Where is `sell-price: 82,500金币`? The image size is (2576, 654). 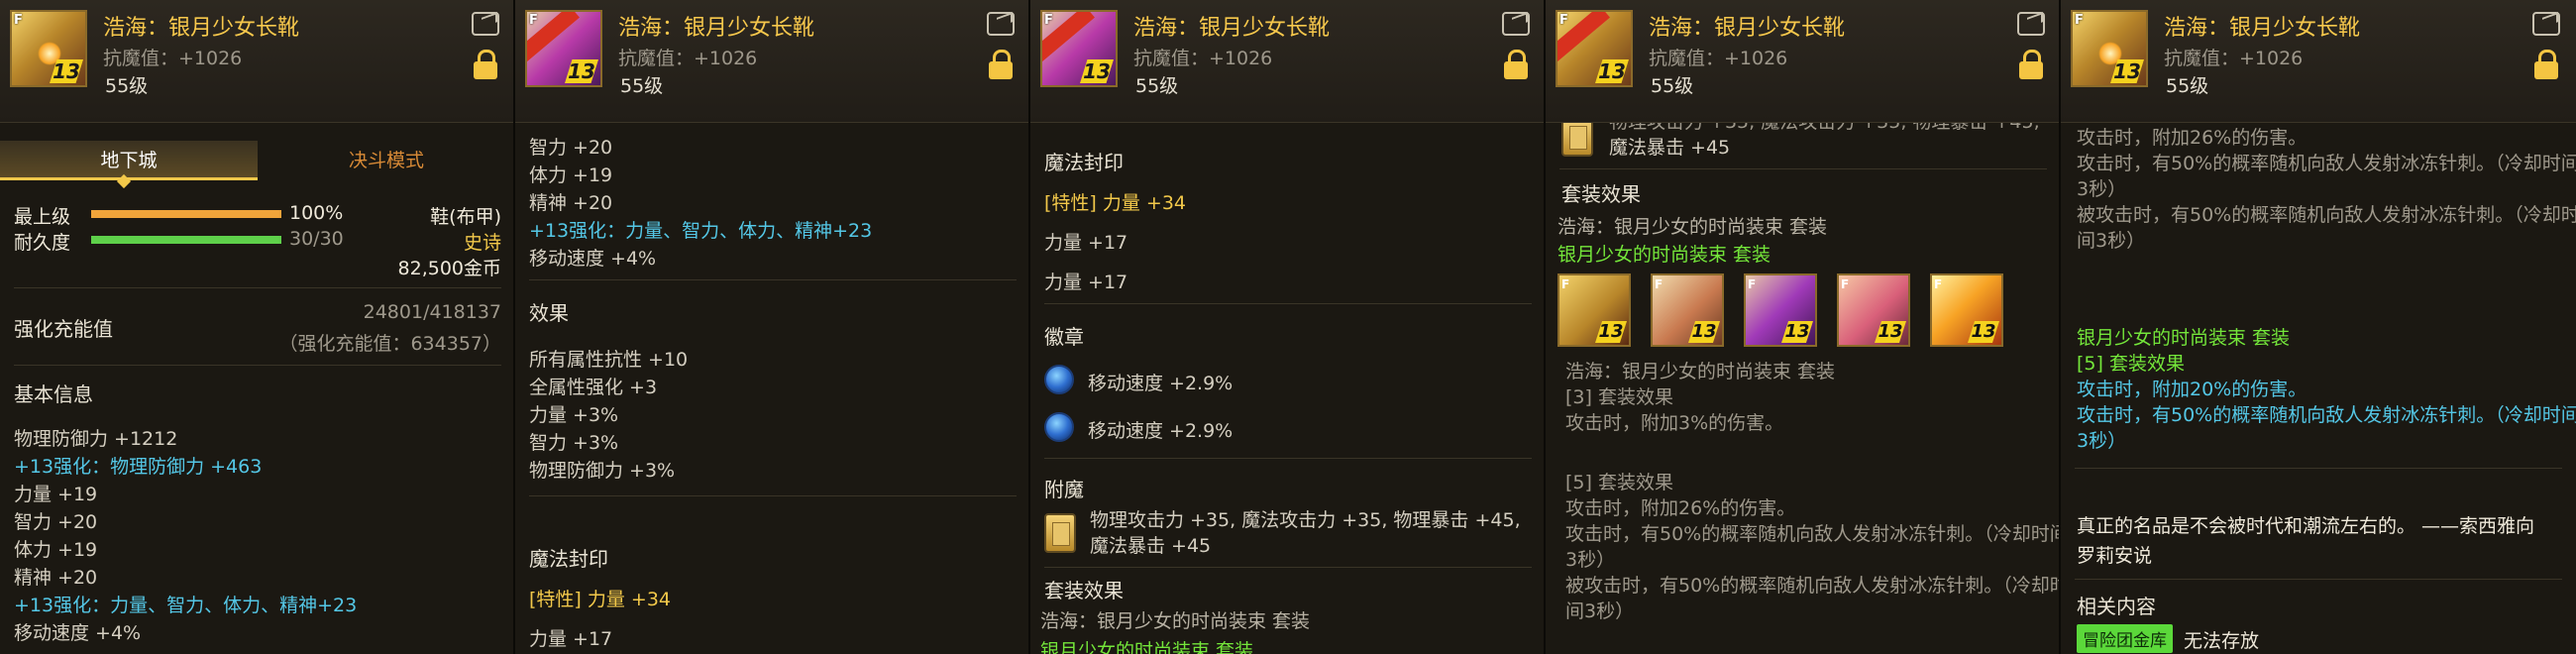
sell-price: 82,500金币 is located at coordinates (449, 268).